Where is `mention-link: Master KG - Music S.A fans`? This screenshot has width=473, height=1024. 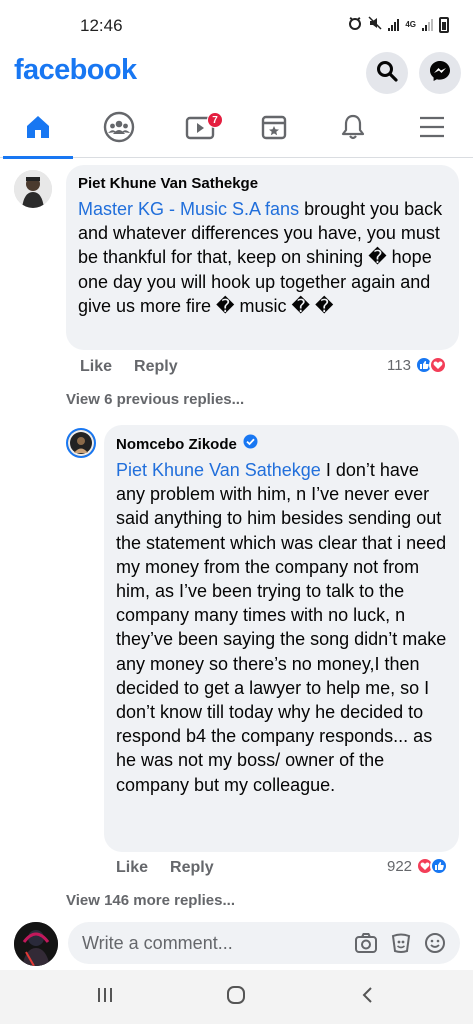
mention-link: Master KG - Music S.A fans is located at coordinates (188, 209).